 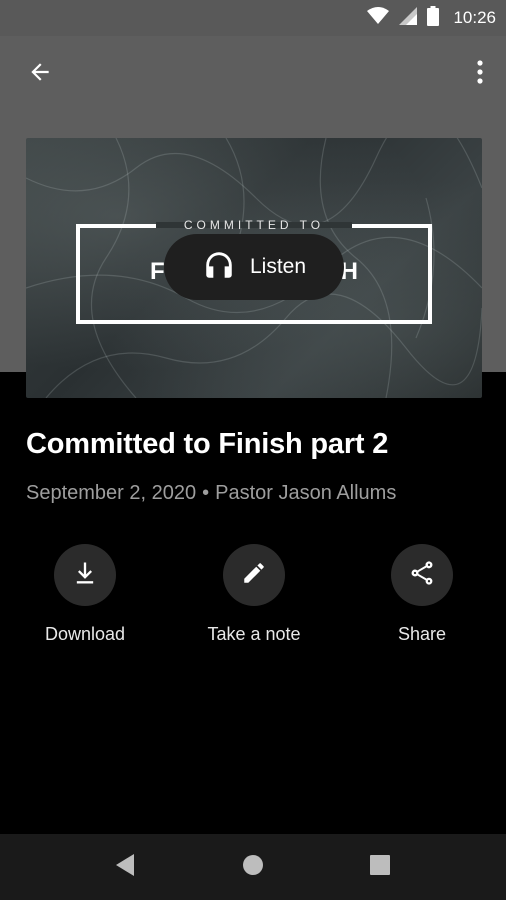 I want to click on download-icon, so click(x=85, y=575).